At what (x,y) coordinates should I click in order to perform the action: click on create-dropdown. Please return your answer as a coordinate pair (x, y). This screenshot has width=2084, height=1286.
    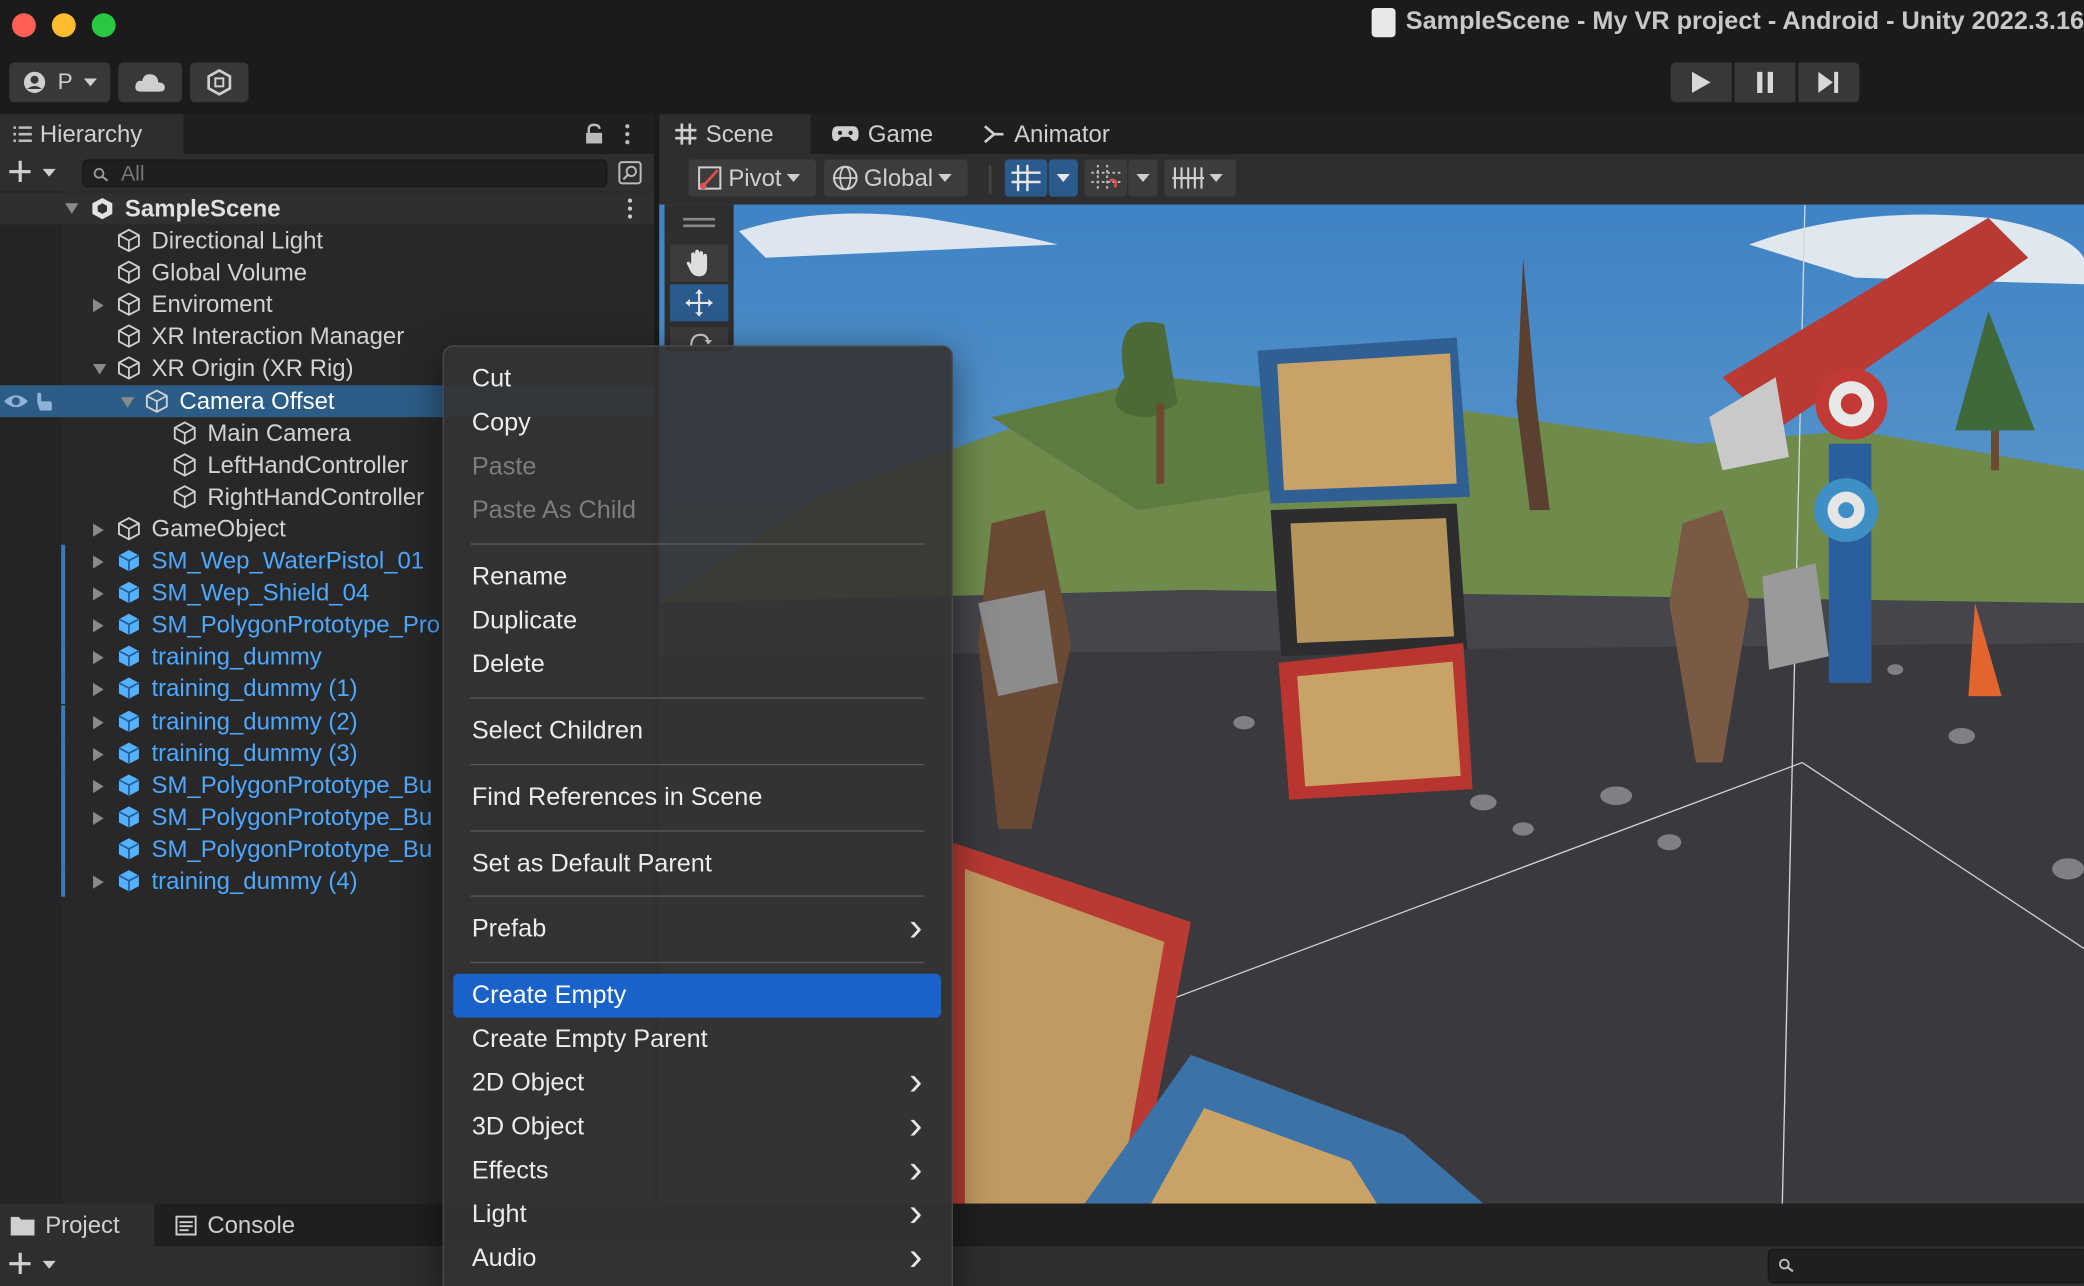
    Looking at the image, I should click on (34, 172).